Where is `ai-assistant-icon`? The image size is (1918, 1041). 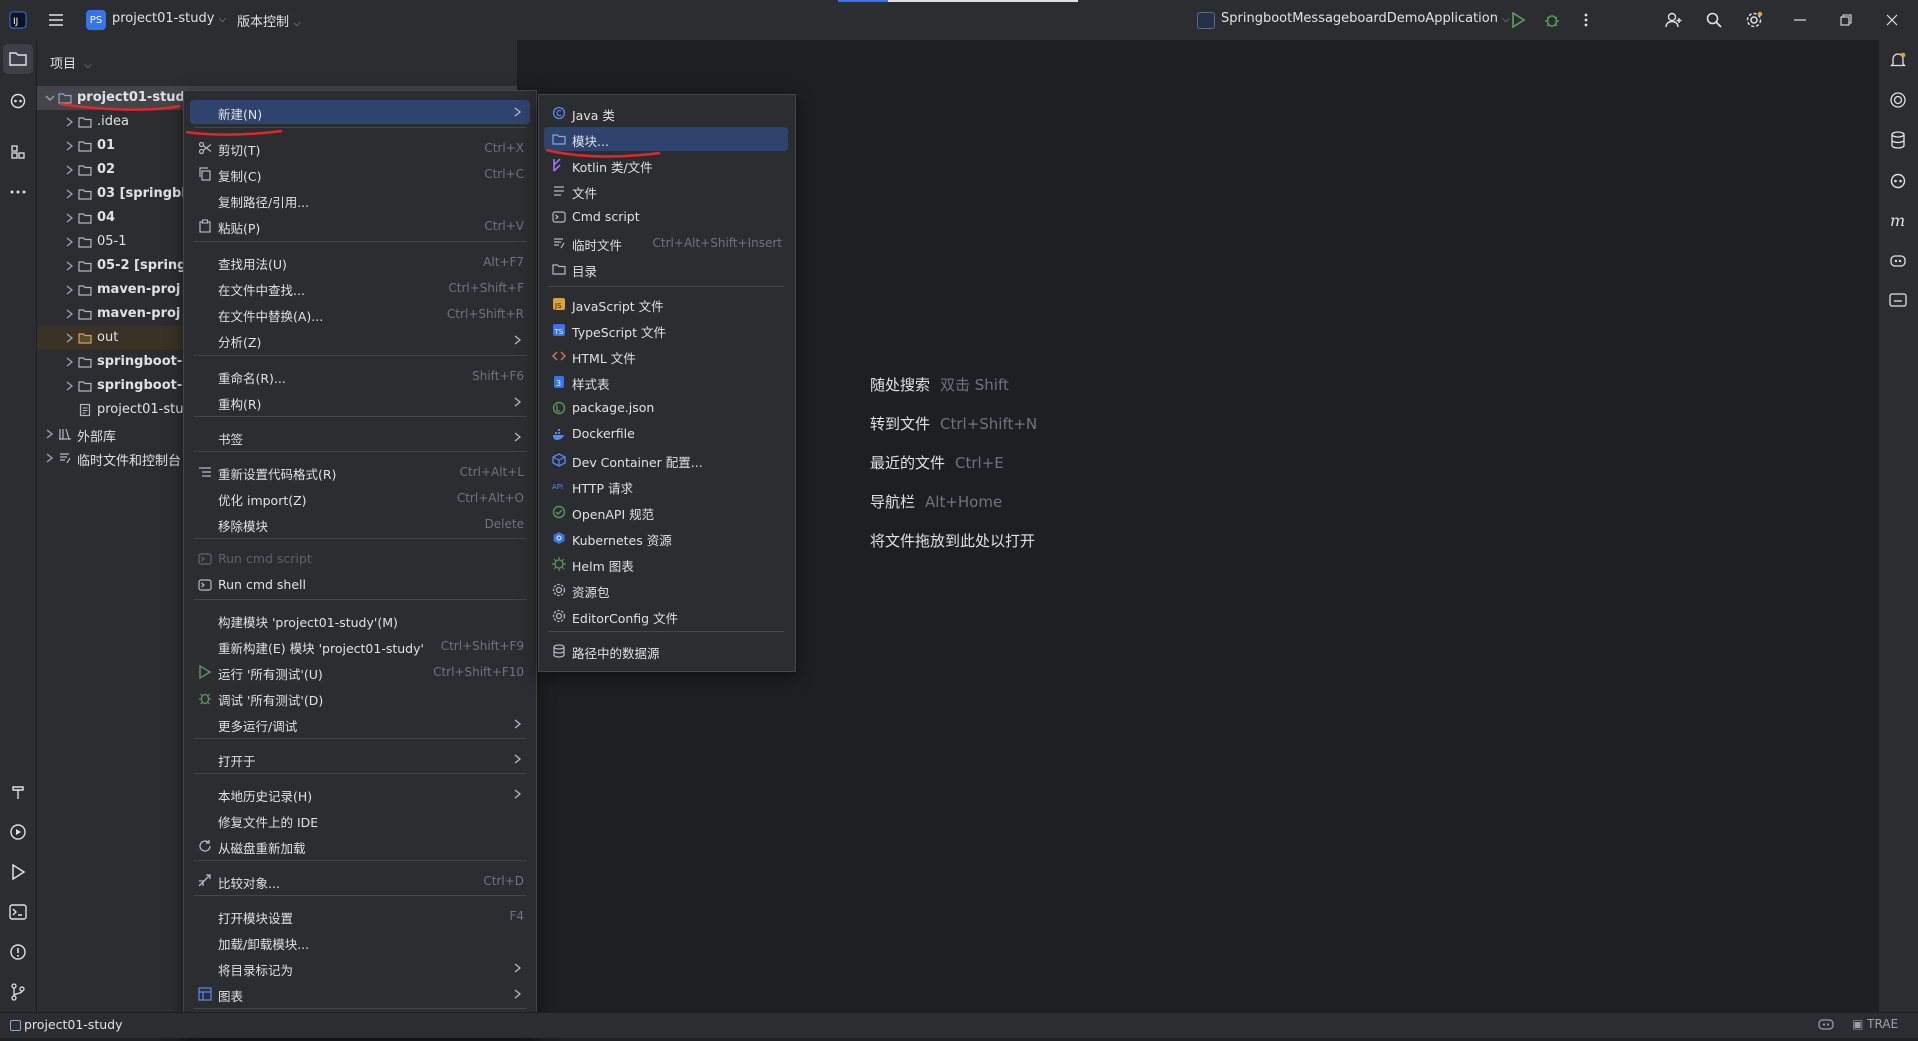 ai-assistant-icon is located at coordinates (1898, 100).